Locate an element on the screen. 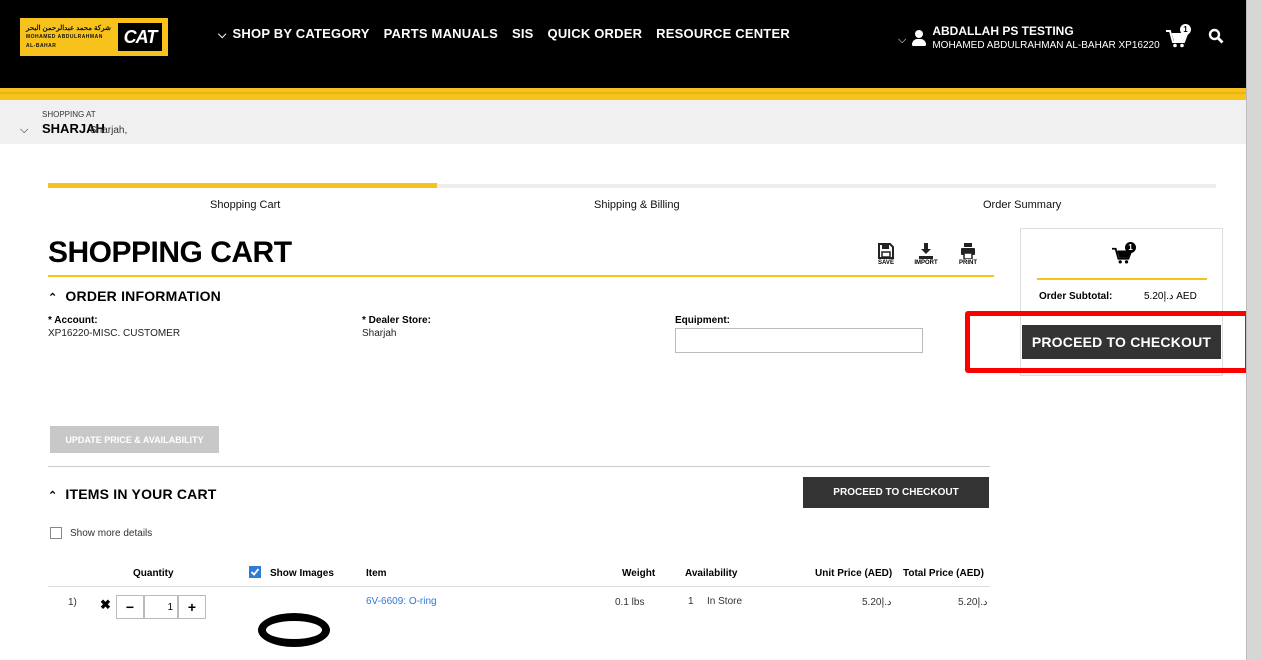 This screenshot has height=660, width=1262. save-button: SAVE is located at coordinates (886, 254).